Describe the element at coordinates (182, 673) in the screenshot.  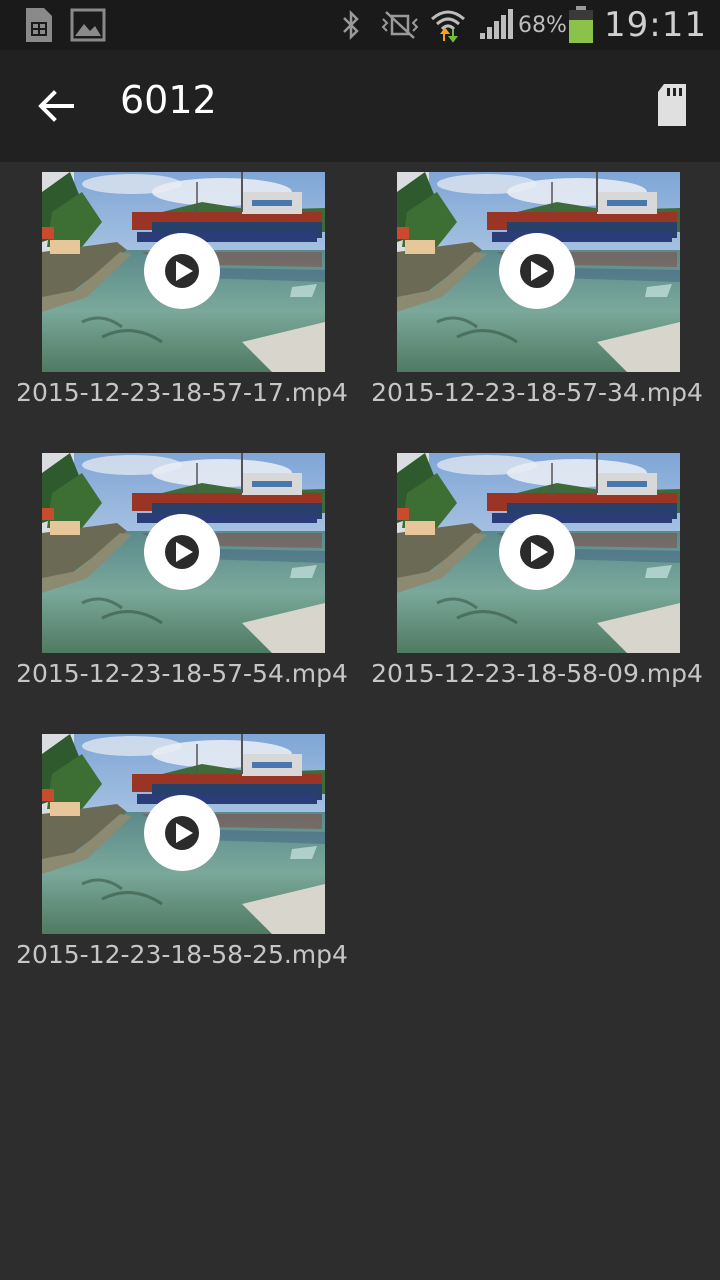
I see `file-name: 2015-12-23-18-57-54.mp4` at that location.